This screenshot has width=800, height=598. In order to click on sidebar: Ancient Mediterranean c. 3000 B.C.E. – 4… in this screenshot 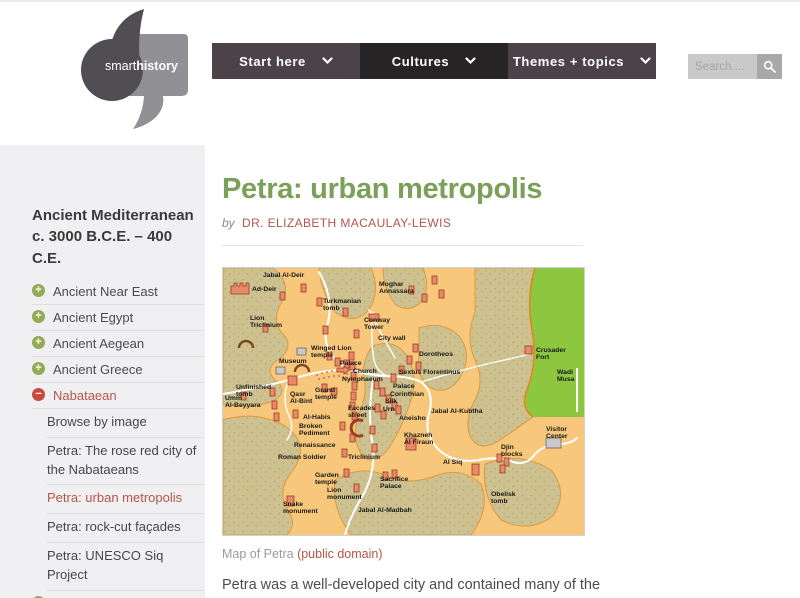, I will do `click(118, 401)`.